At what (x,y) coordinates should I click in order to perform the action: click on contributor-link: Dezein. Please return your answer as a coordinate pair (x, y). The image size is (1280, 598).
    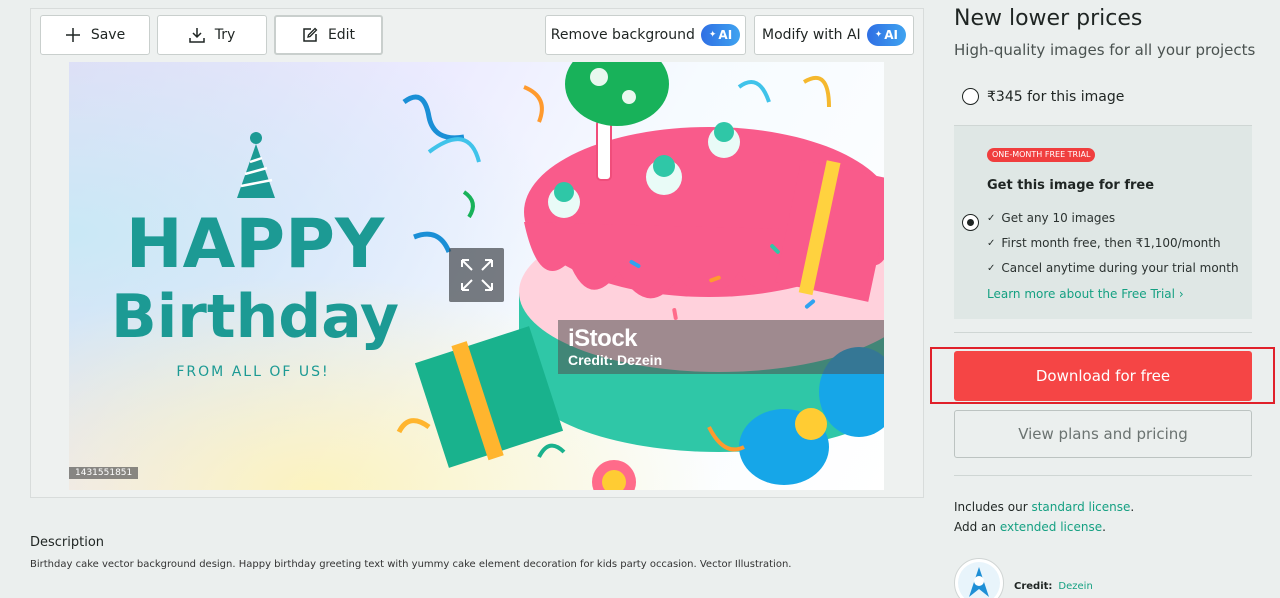
    Looking at the image, I should click on (1075, 586).